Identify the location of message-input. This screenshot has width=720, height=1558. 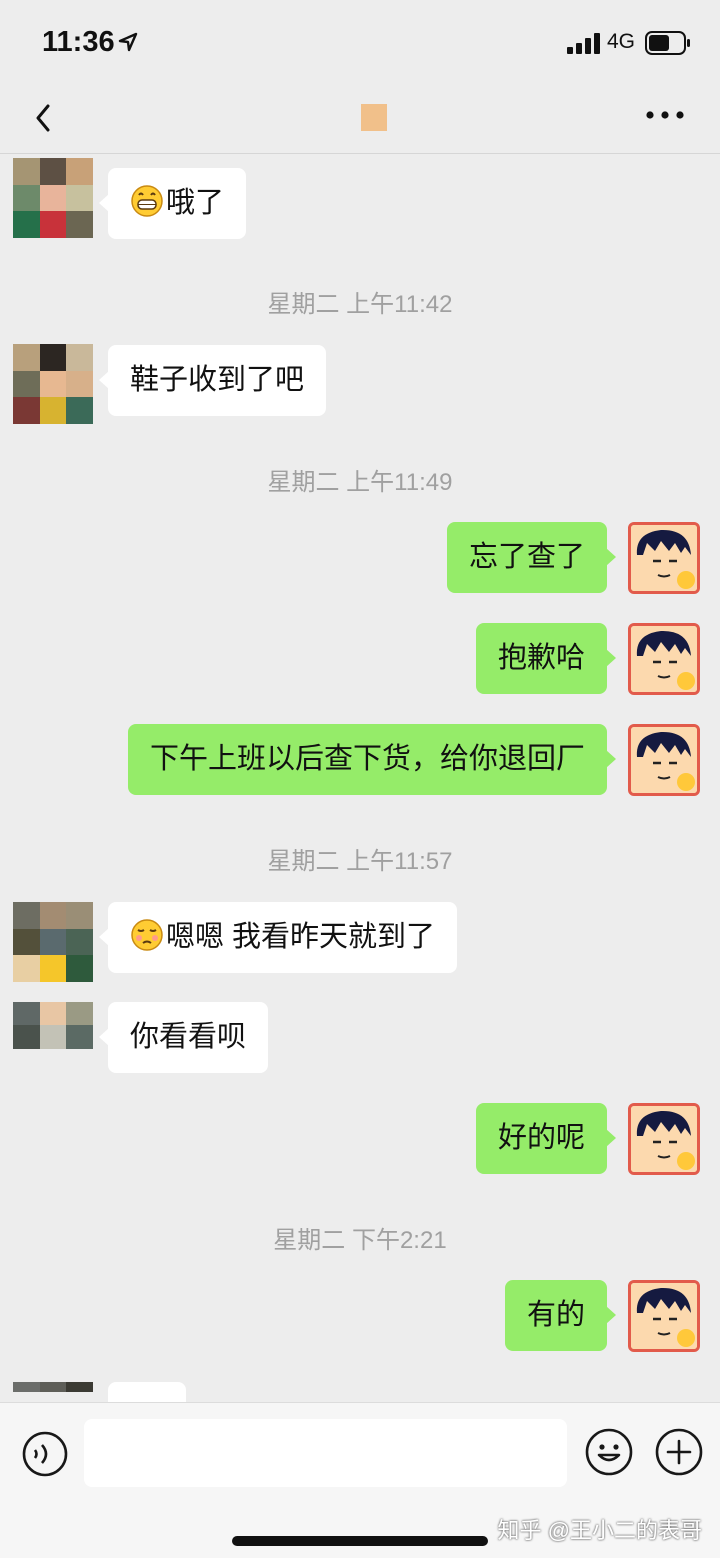
(325, 1453).